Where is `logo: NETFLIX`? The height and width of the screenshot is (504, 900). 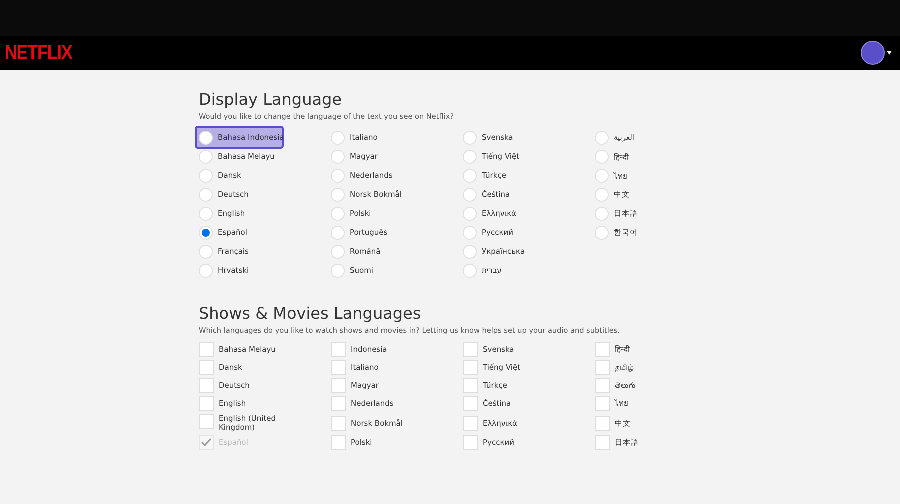
logo: NETFLIX is located at coordinates (38, 53).